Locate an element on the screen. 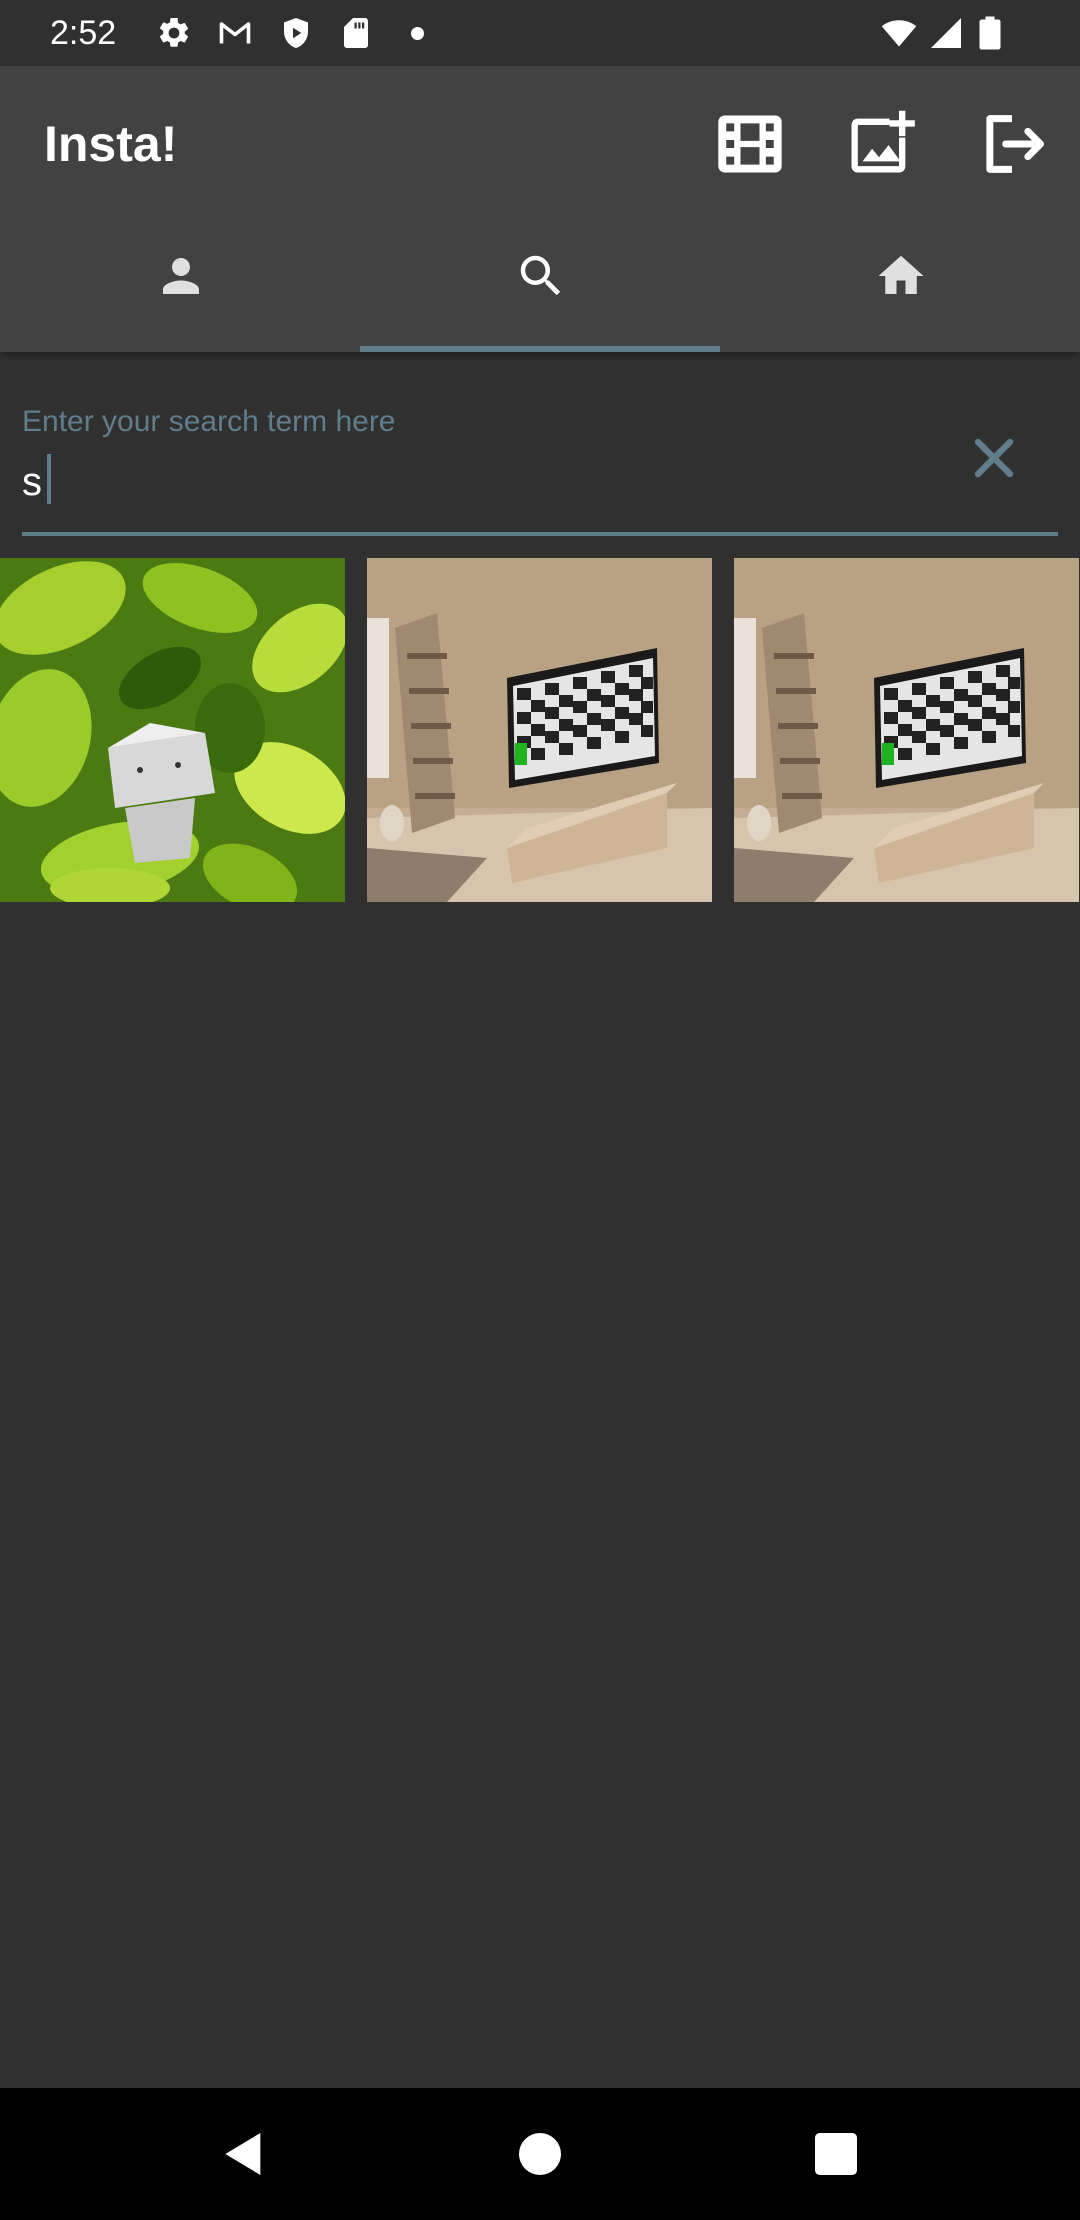 This screenshot has width=1080, height=2220. notification-dot is located at coordinates (417, 33).